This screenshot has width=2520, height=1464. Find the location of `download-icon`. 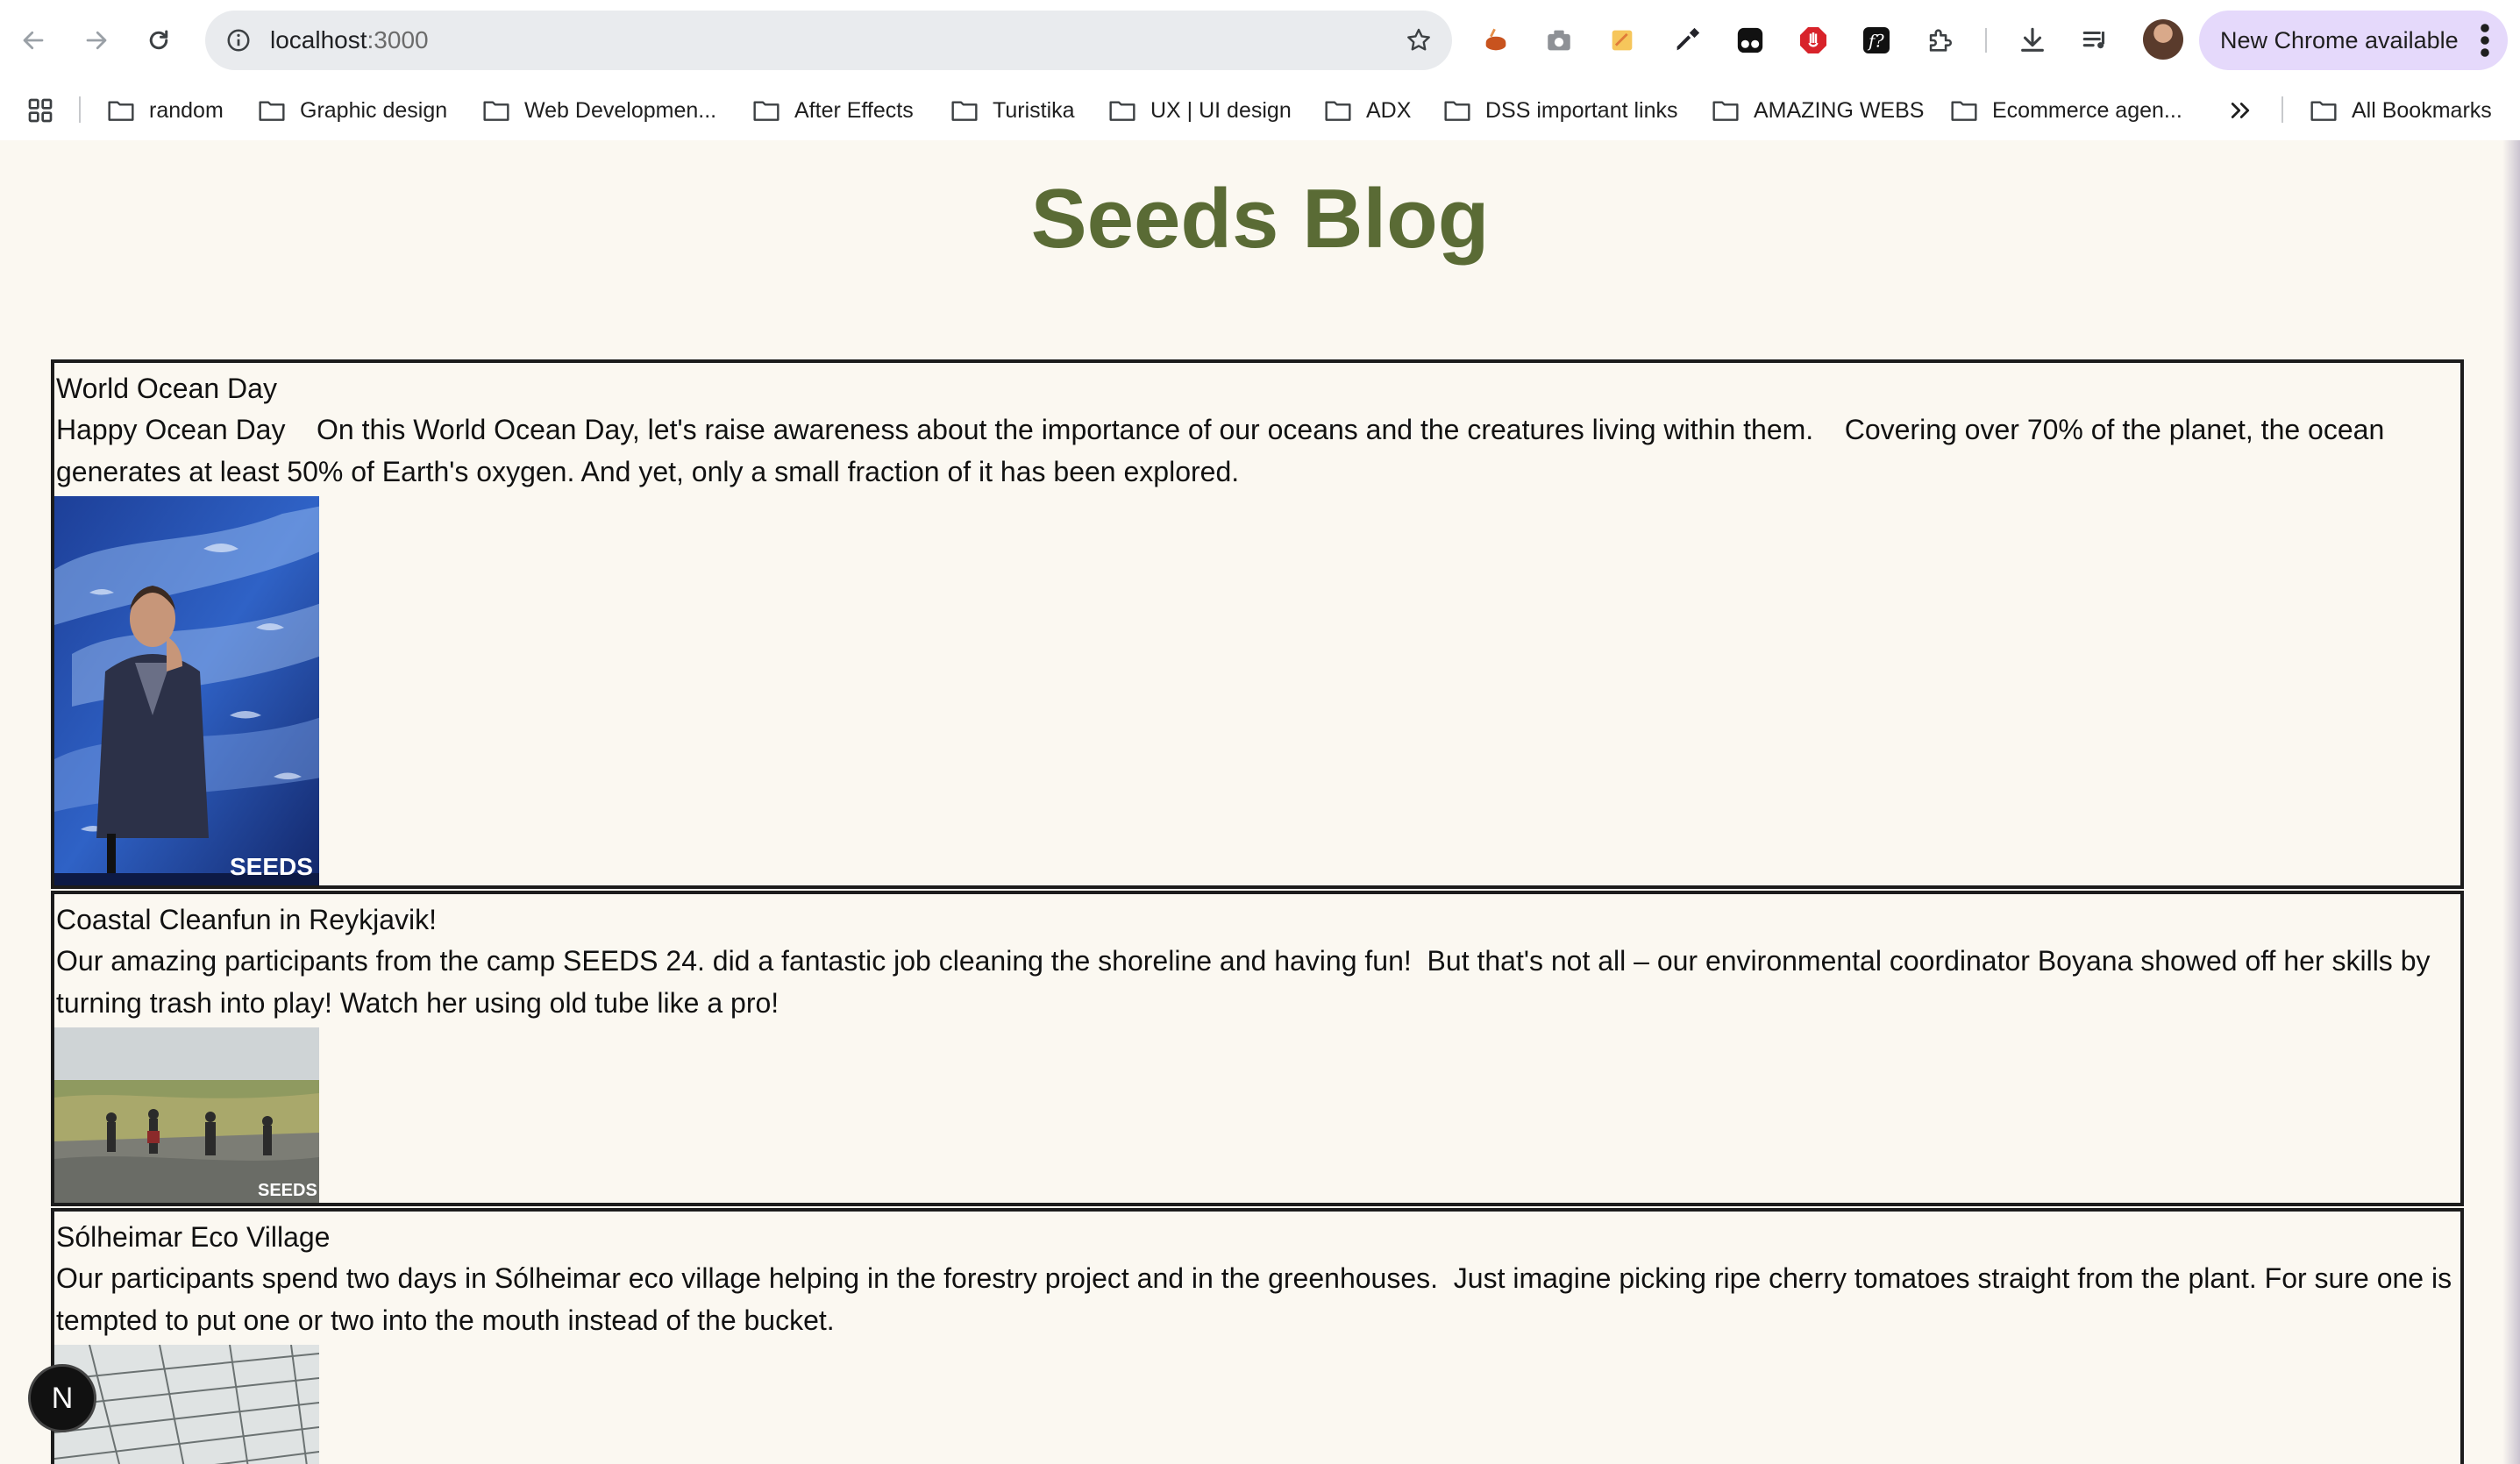

download-icon is located at coordinates (2032, 39).